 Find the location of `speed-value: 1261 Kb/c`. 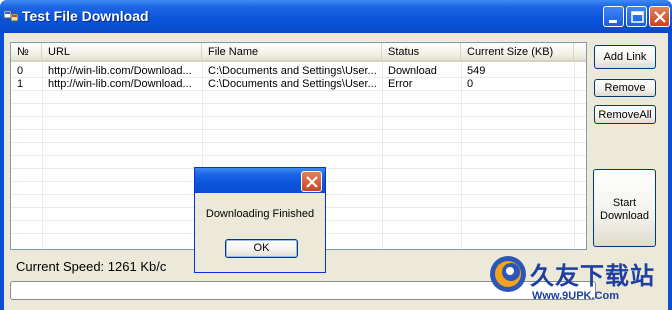

speed-value: 1261 Kb/c is located at coordinates (137, 266).